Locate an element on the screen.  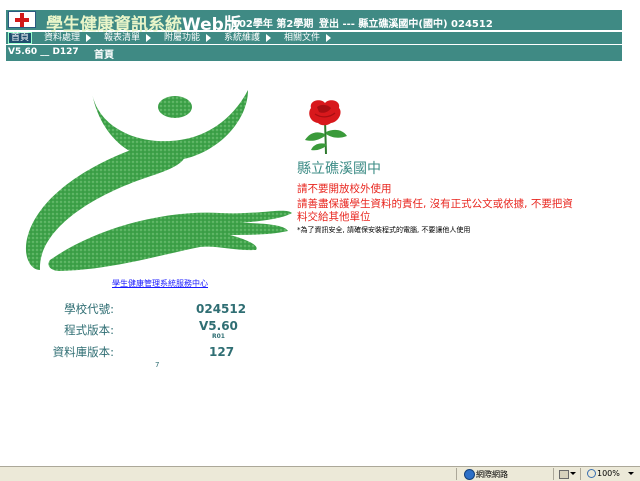
zoom-icon is located at coordinates (591, 473).